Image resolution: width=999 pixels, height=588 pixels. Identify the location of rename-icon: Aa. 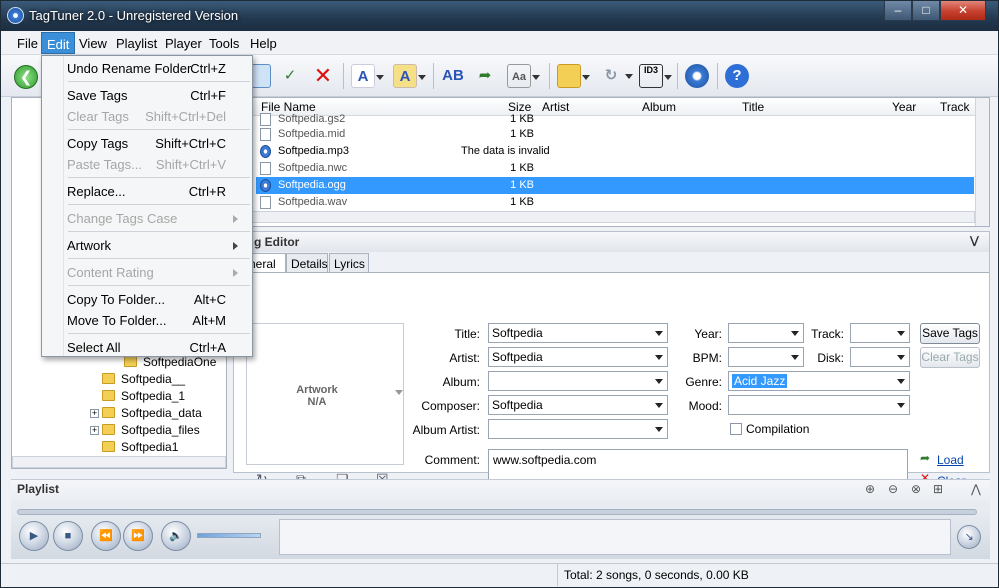
(523, 76).